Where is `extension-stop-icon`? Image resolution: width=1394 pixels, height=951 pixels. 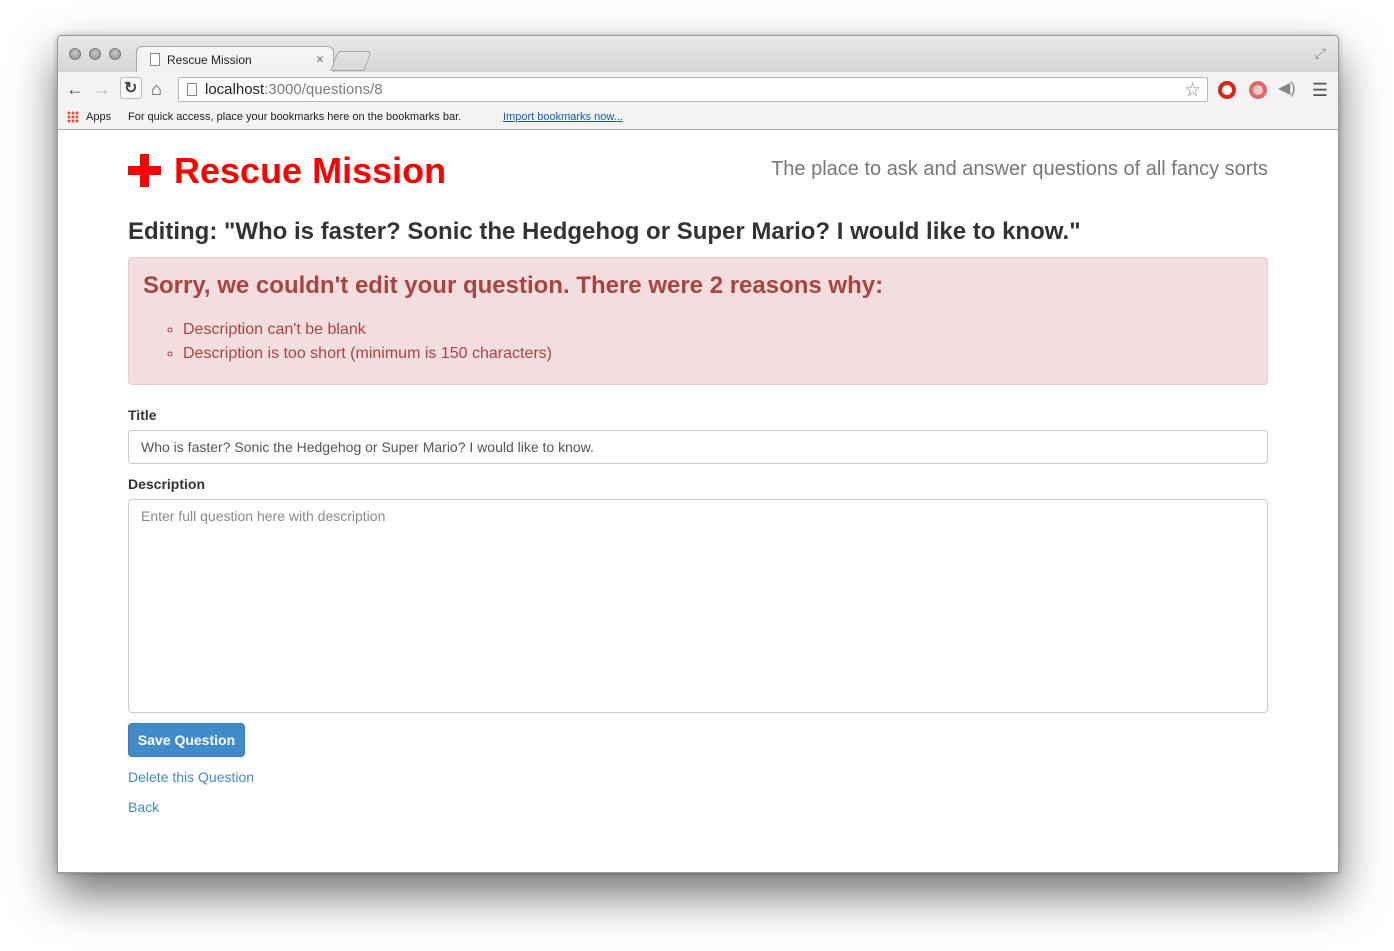
extension-stop-icon is located at coordinates (1227, 90).